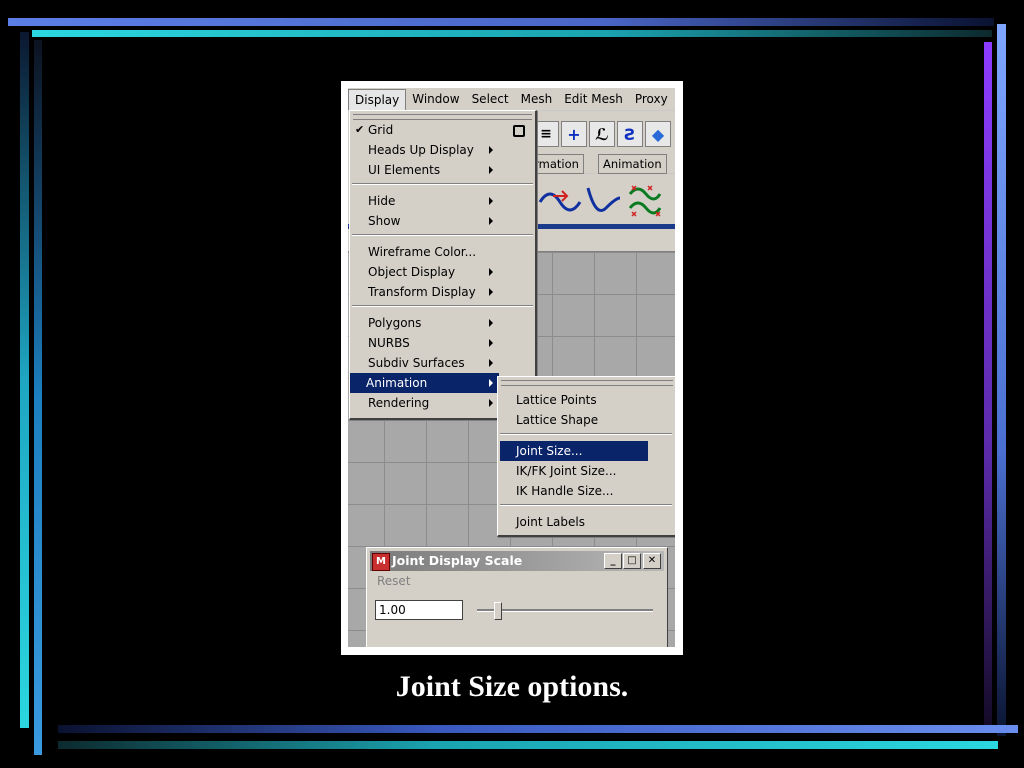 The width and height of the screenshot is (1024, 768). Describe the element at coordinates (512, 686) in the screenshot. I see `slide-caption: Joint Size options.` at that location.